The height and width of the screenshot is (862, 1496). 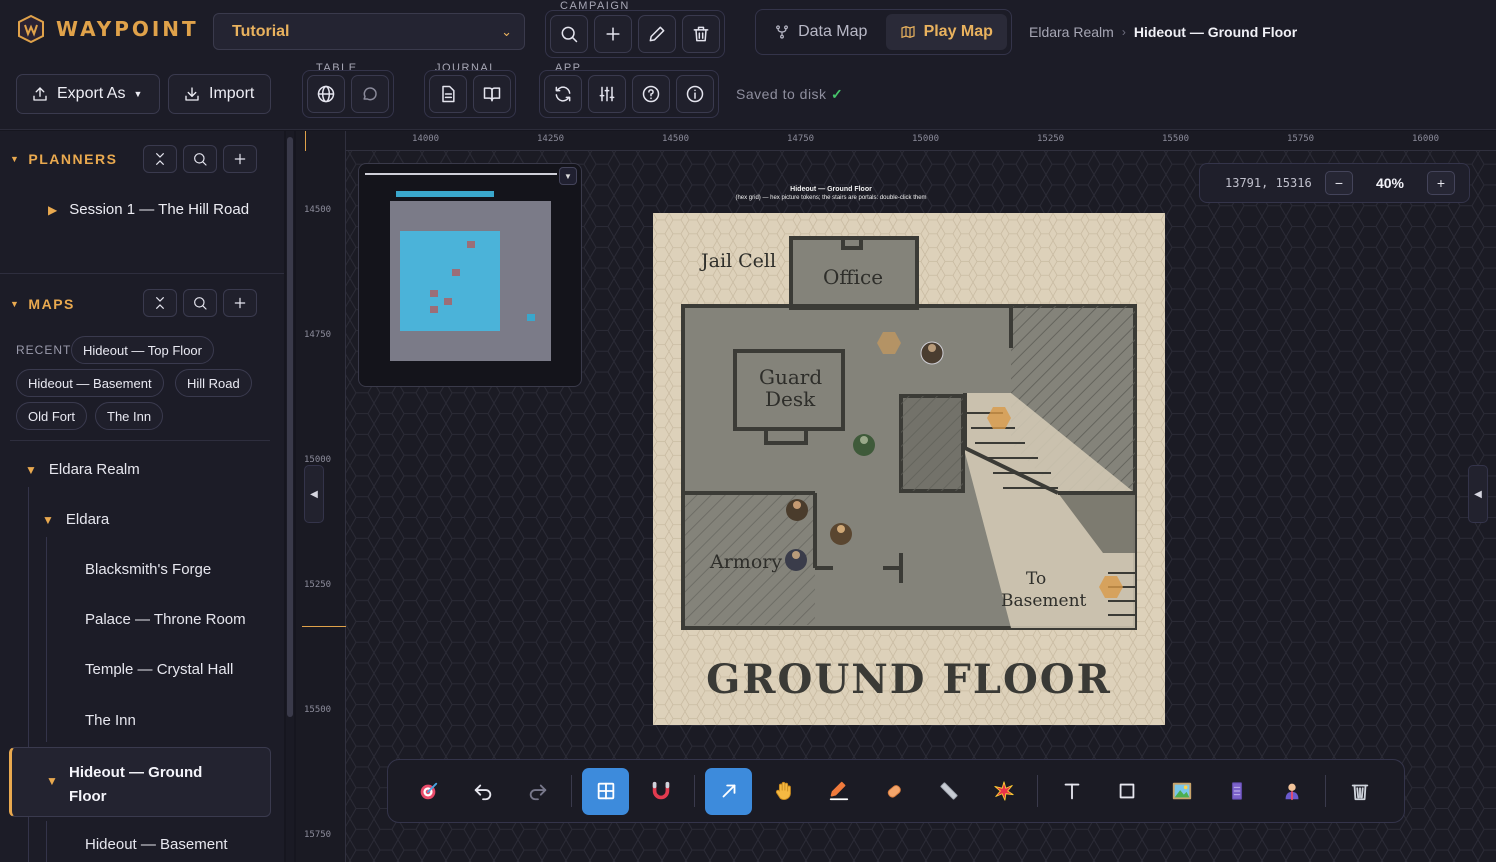 I want to click on scrollbar-thumb, so click(x=290, y=427).